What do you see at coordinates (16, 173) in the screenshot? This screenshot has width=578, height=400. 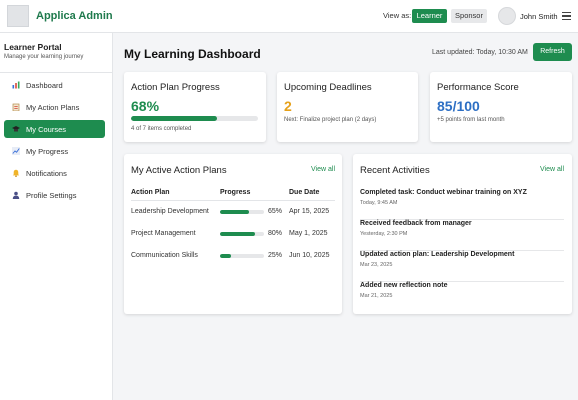 I see `bell-icon` at bounding box center [16, 173].